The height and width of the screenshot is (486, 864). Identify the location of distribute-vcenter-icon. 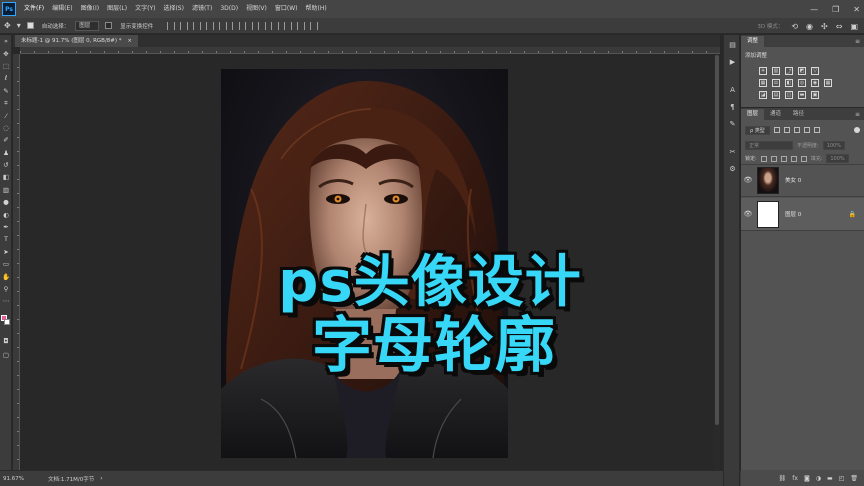
(262, 25).